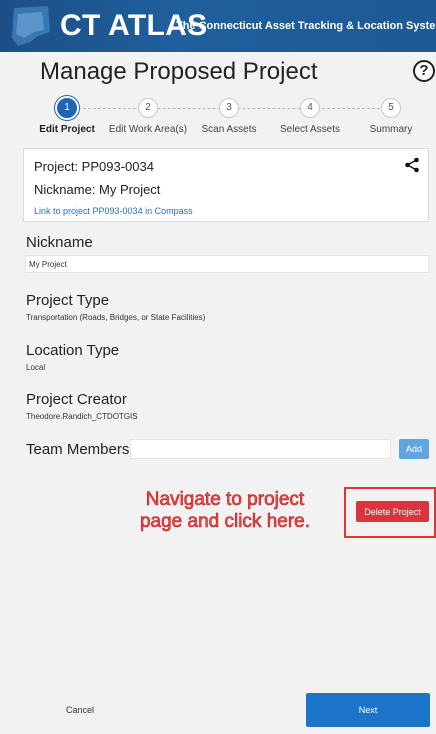 The width and height of the screenshot is (436, 734). What do you see at coordinates (179, 71) in the screenshot?
I see `page-title: Manage Proposed Project` at bounding box center [179, 71].